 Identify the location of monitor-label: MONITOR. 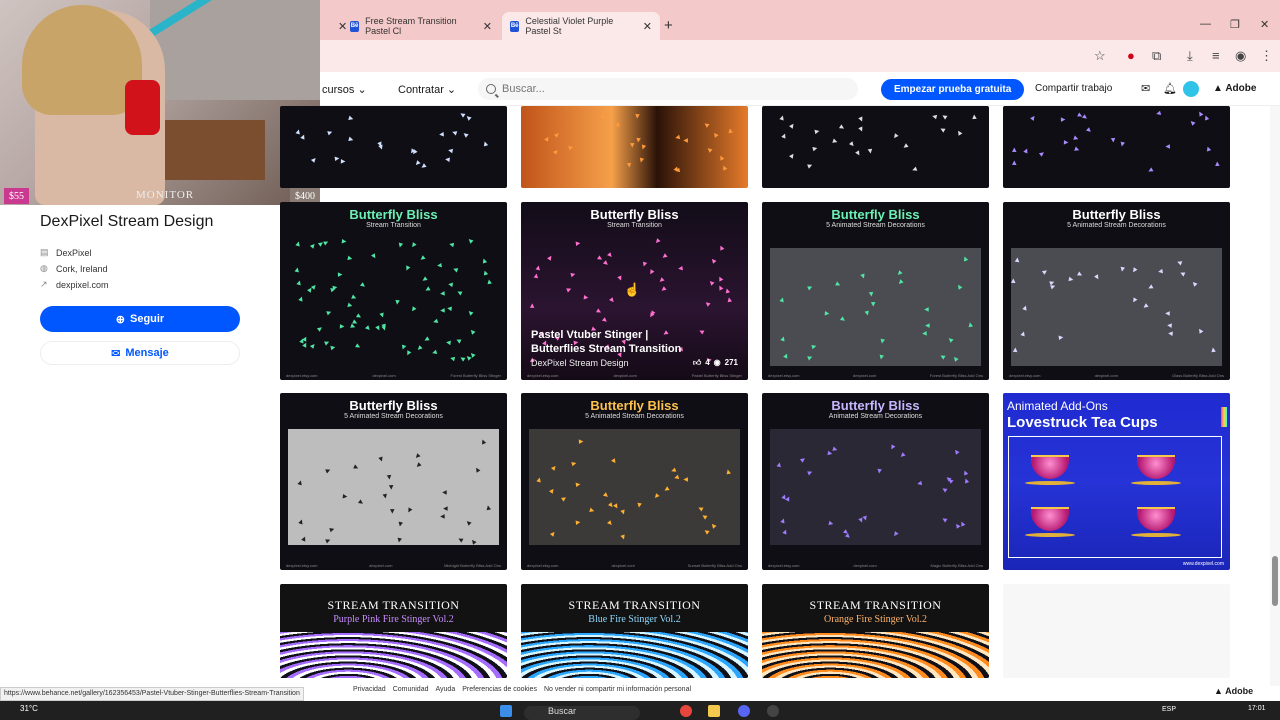
(165, 195).